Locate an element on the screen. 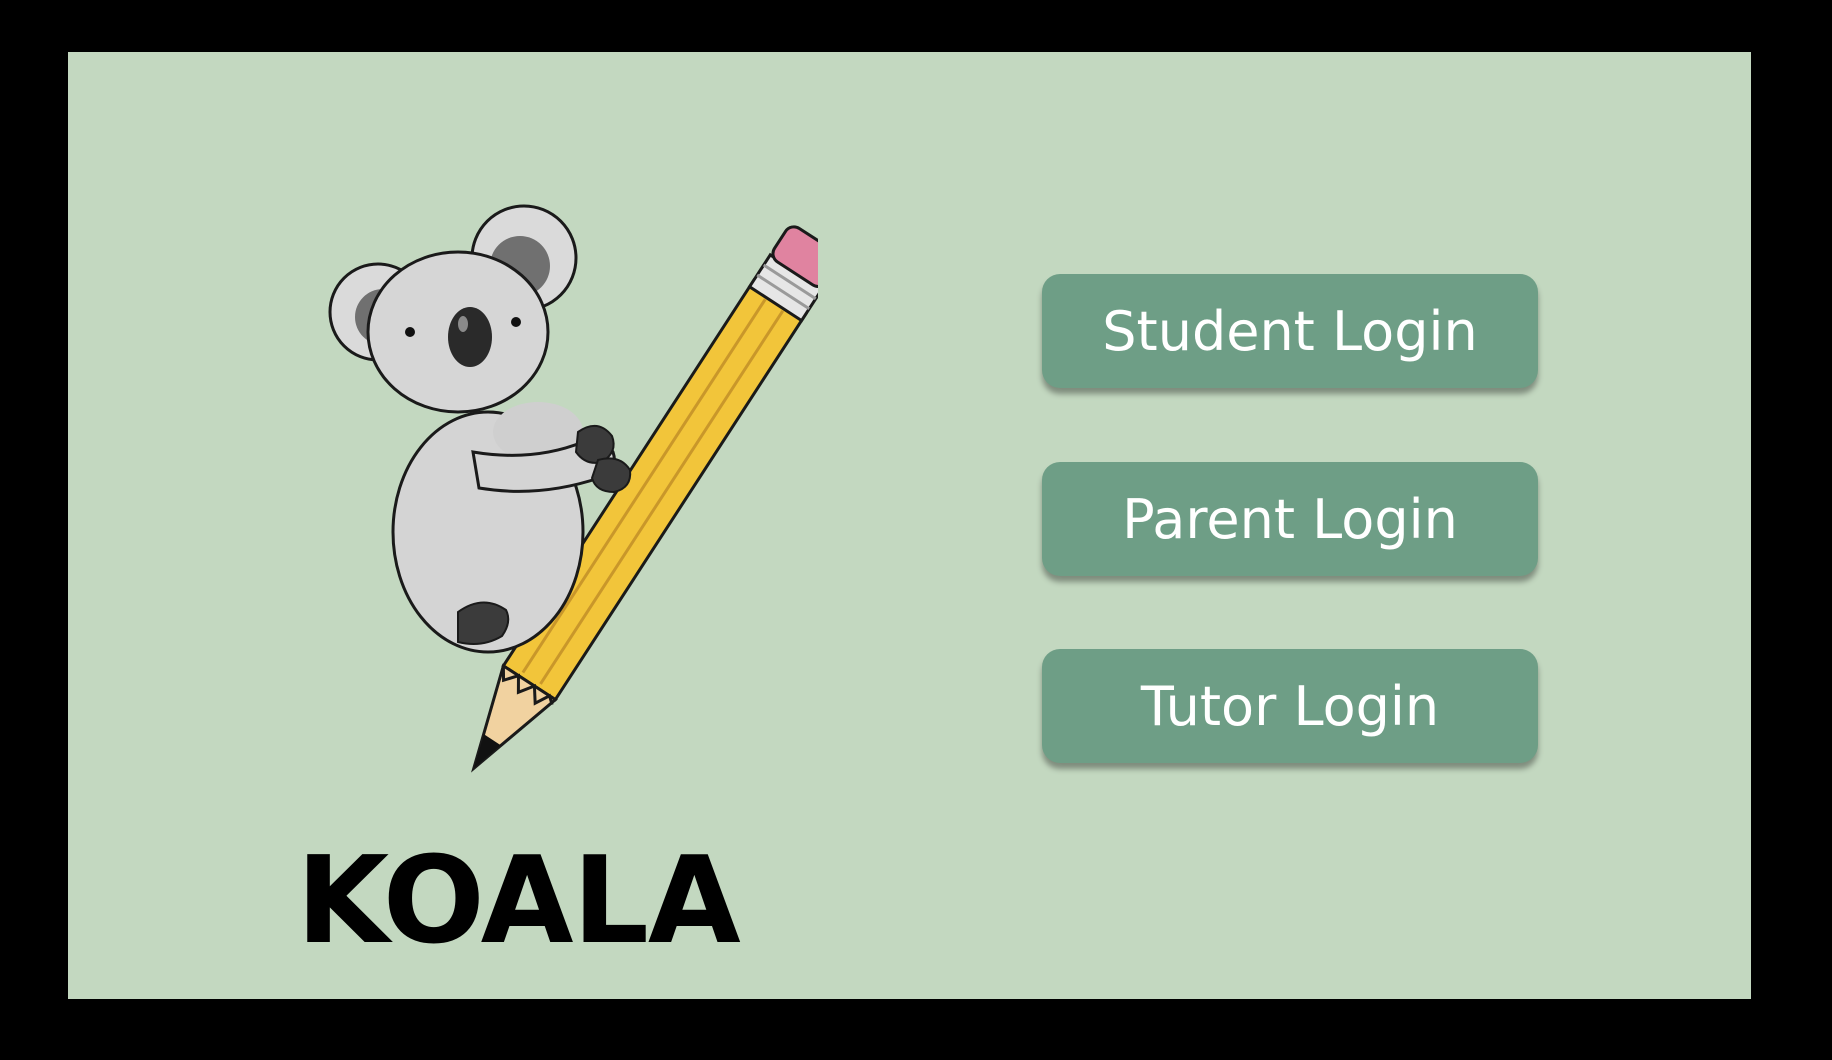 Image resolution: width=1832 pixels, height=1060 pixels. tutor-login-button: Tutor Login is located at coordinates (1290, 706).